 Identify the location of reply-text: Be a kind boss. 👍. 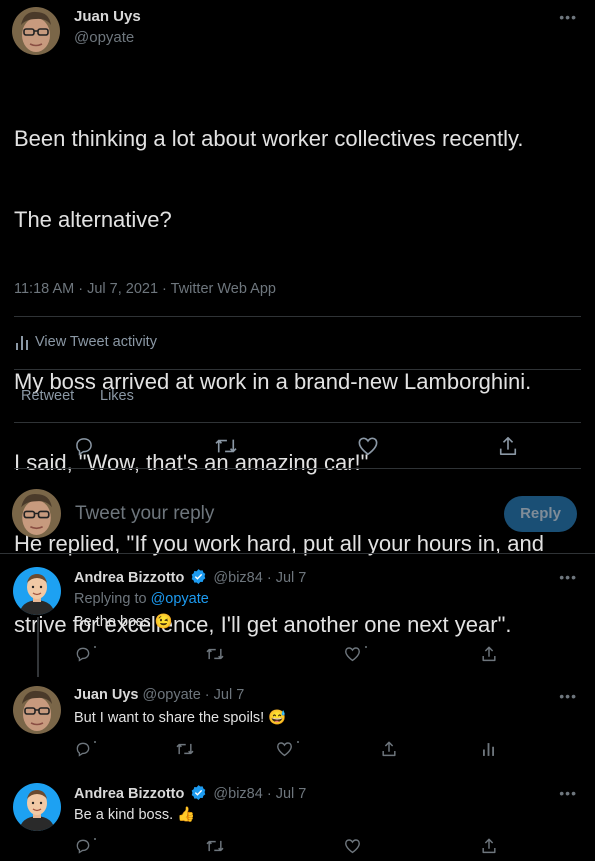
(134, 814).